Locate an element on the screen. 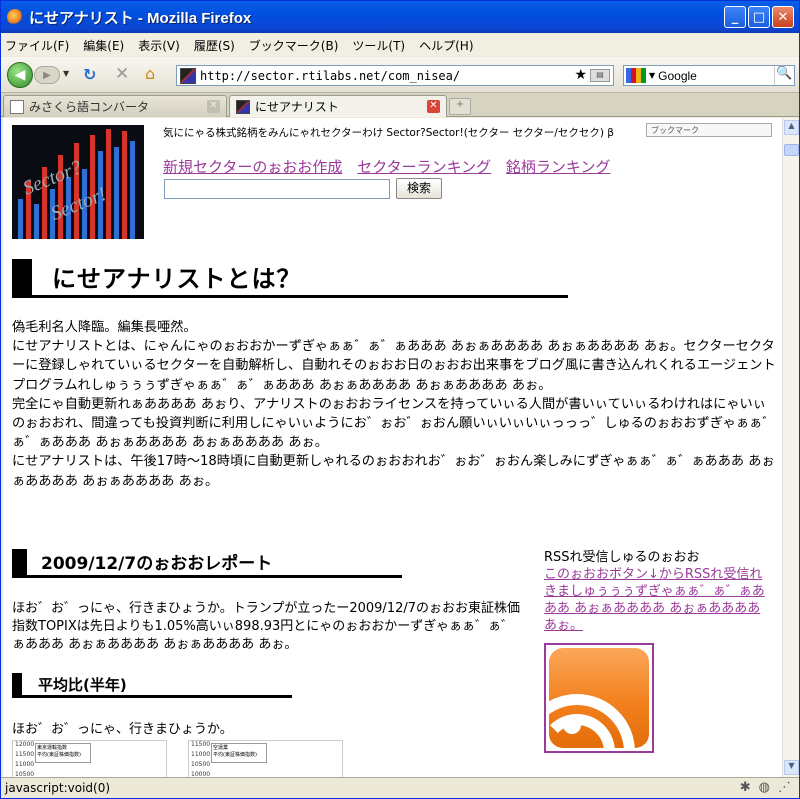  menu-view: 表示(V) is located at coordinates (159, 45).